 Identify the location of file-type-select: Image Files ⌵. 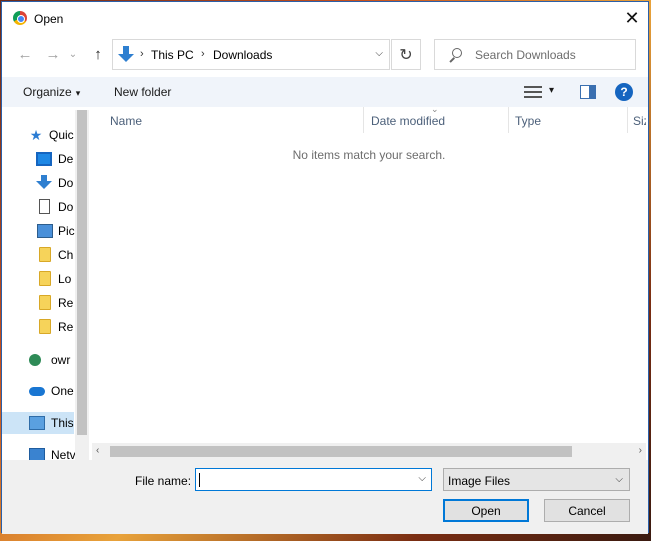
(536, 479).